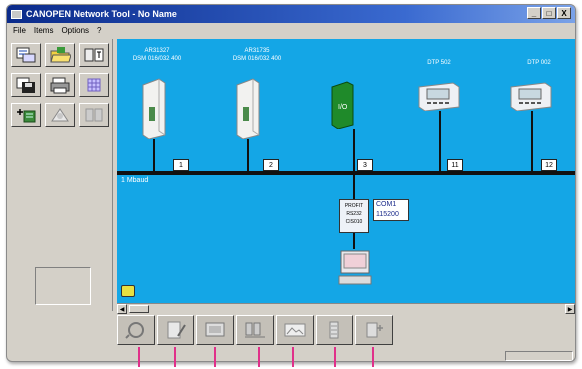  I want to click on scroll-left-arrow: ◀, so click(122, 309).